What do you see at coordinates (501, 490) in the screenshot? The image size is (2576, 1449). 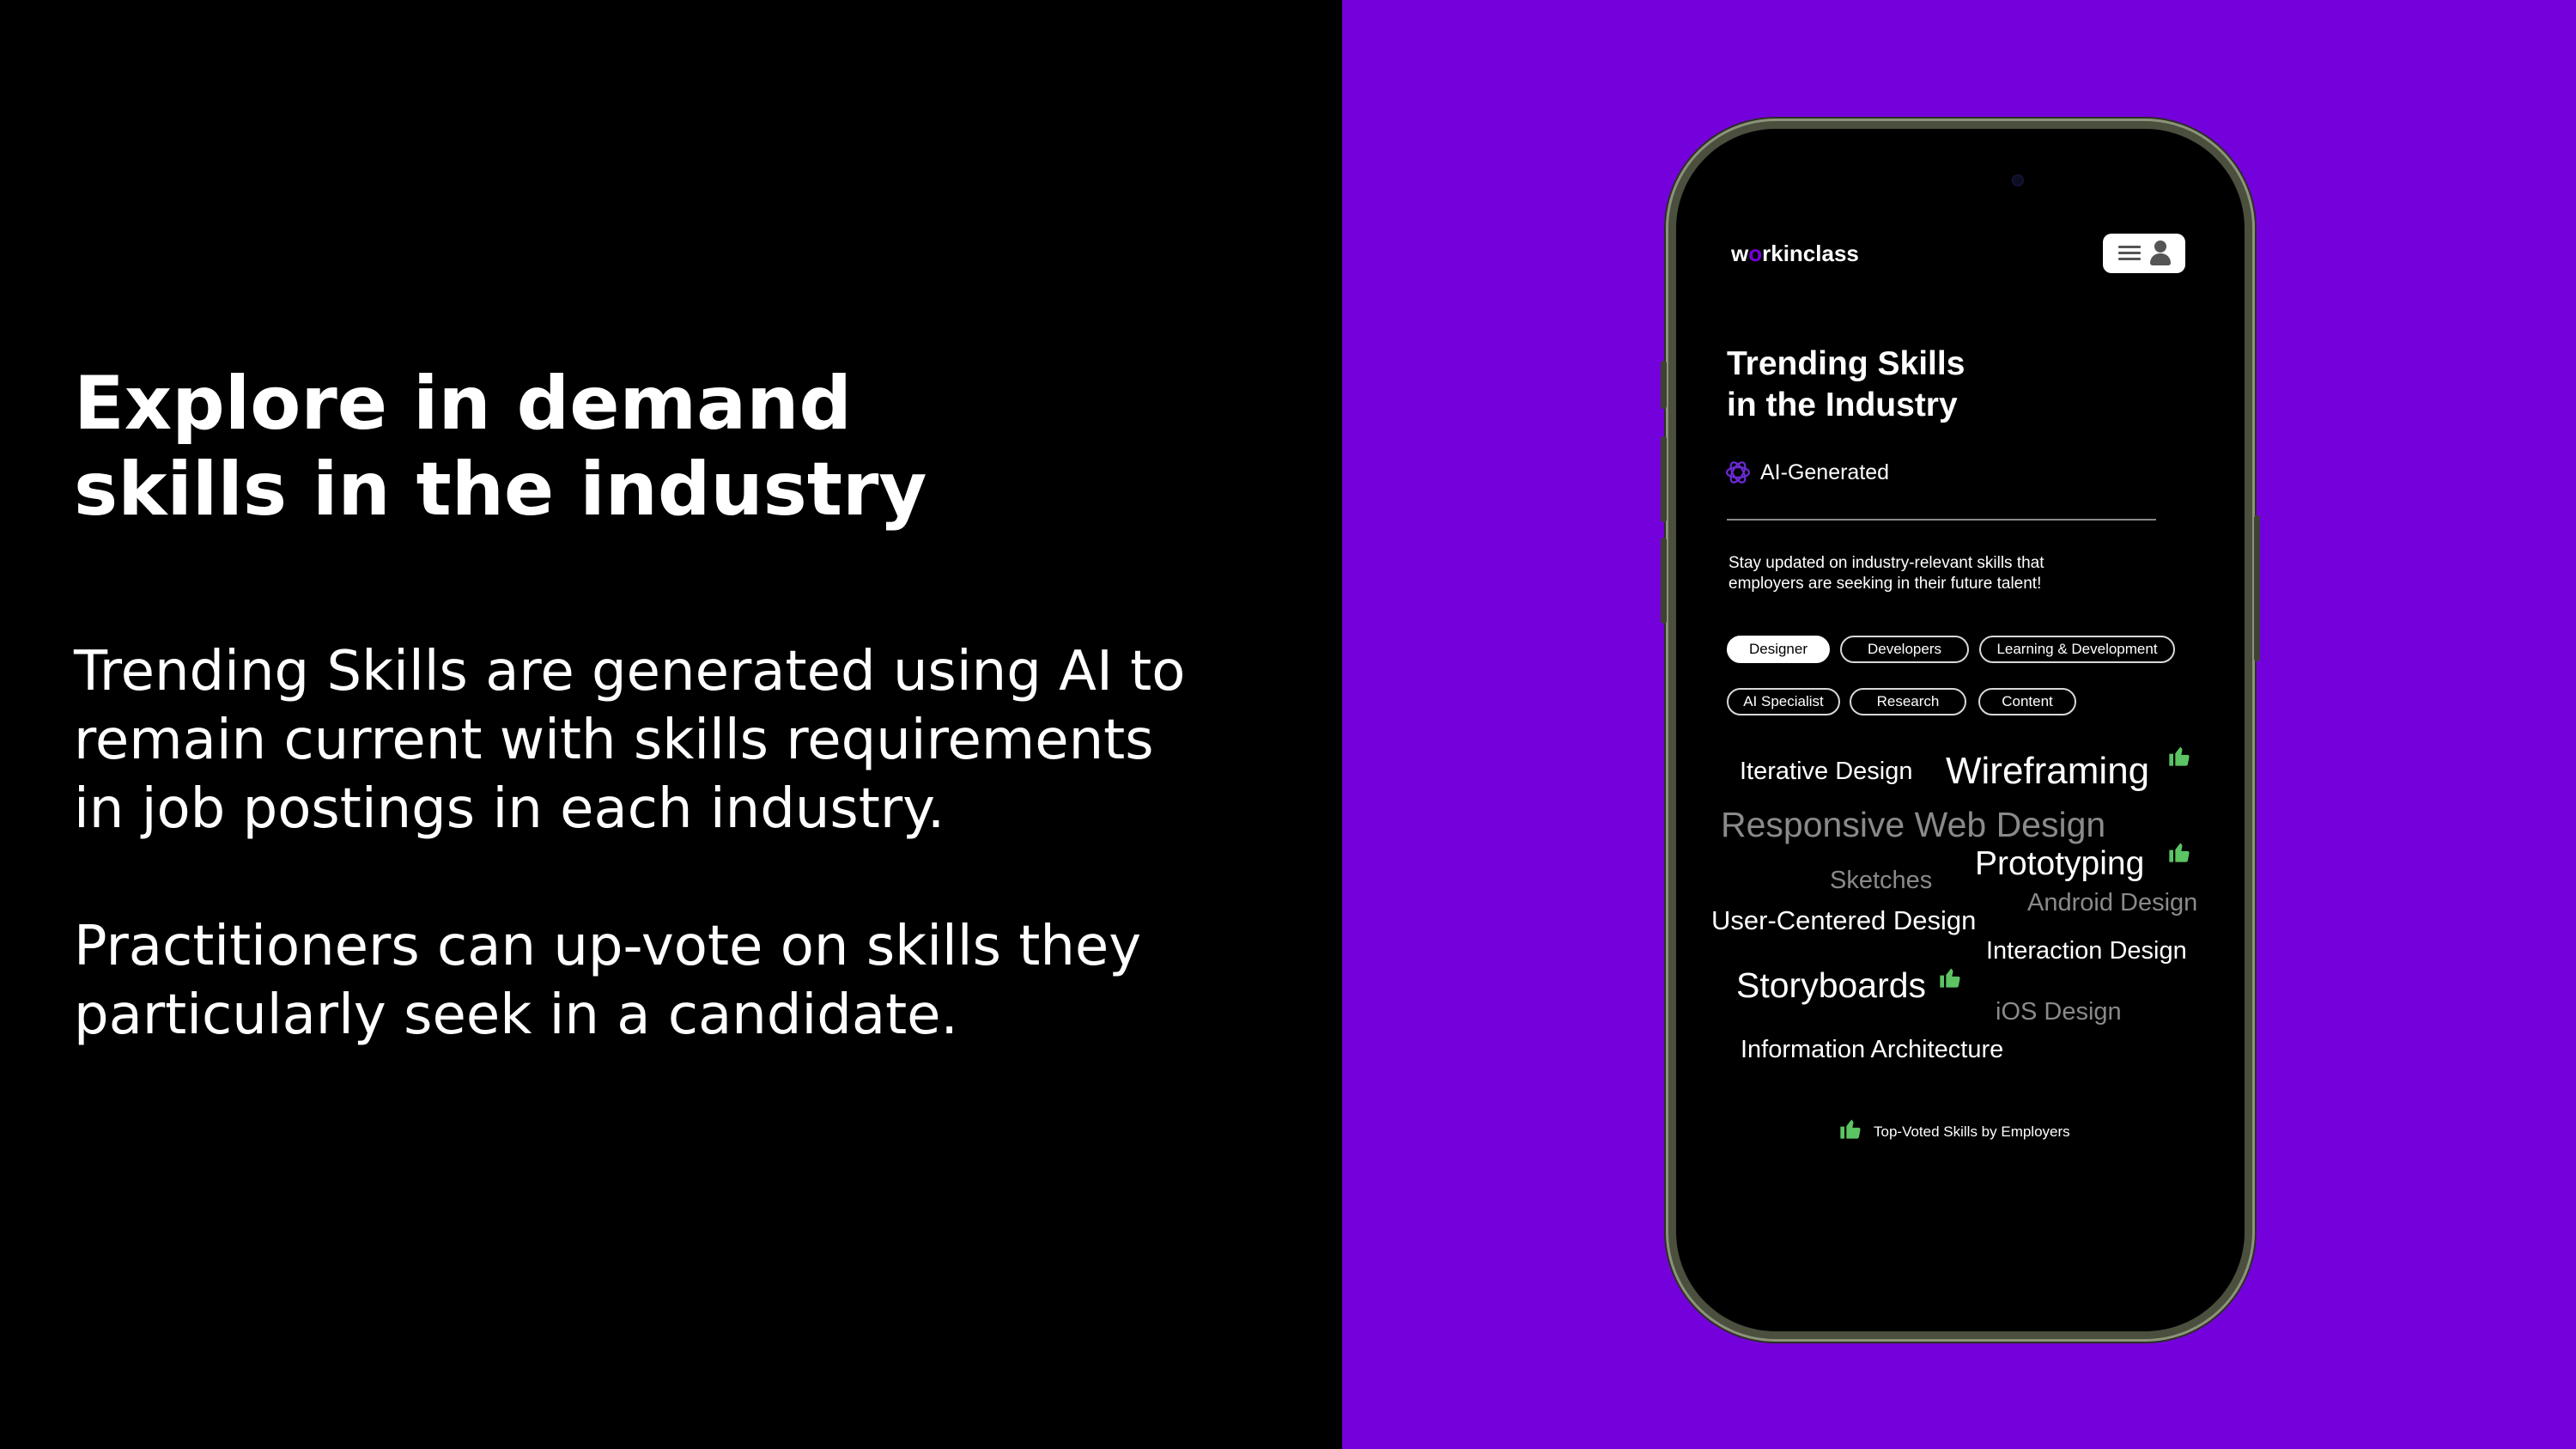 I see `headline-line-2: skills in the industry` at bounding box center [501, 490].